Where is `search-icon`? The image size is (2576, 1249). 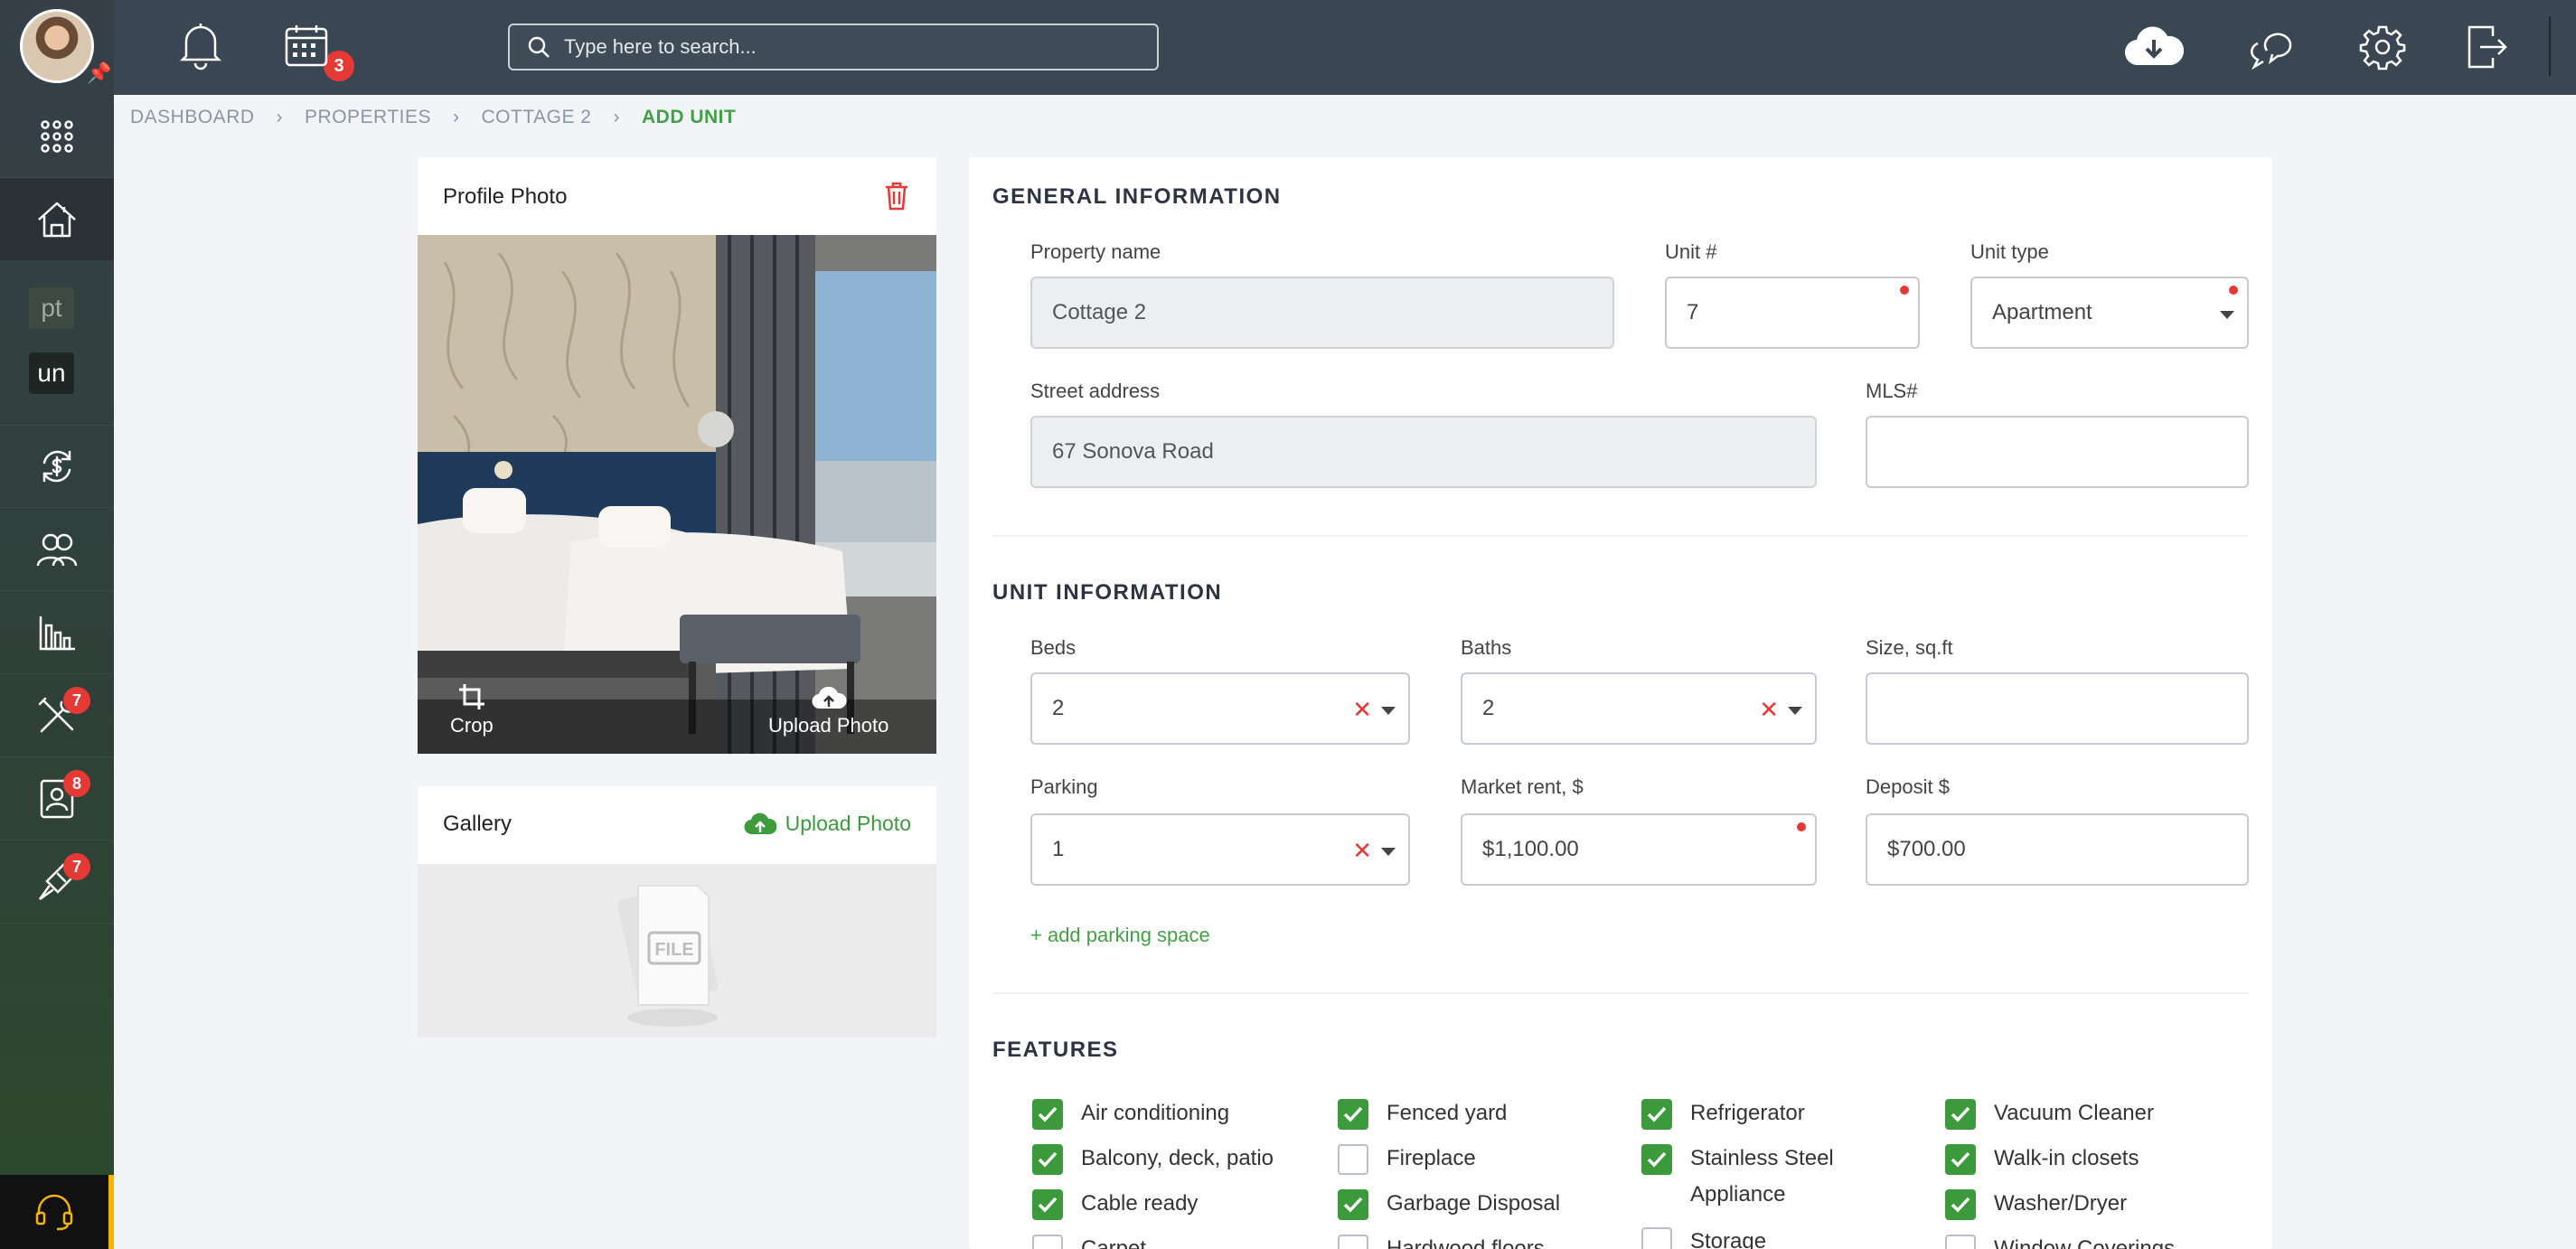 search-icon is located at coordinates (539, 47).